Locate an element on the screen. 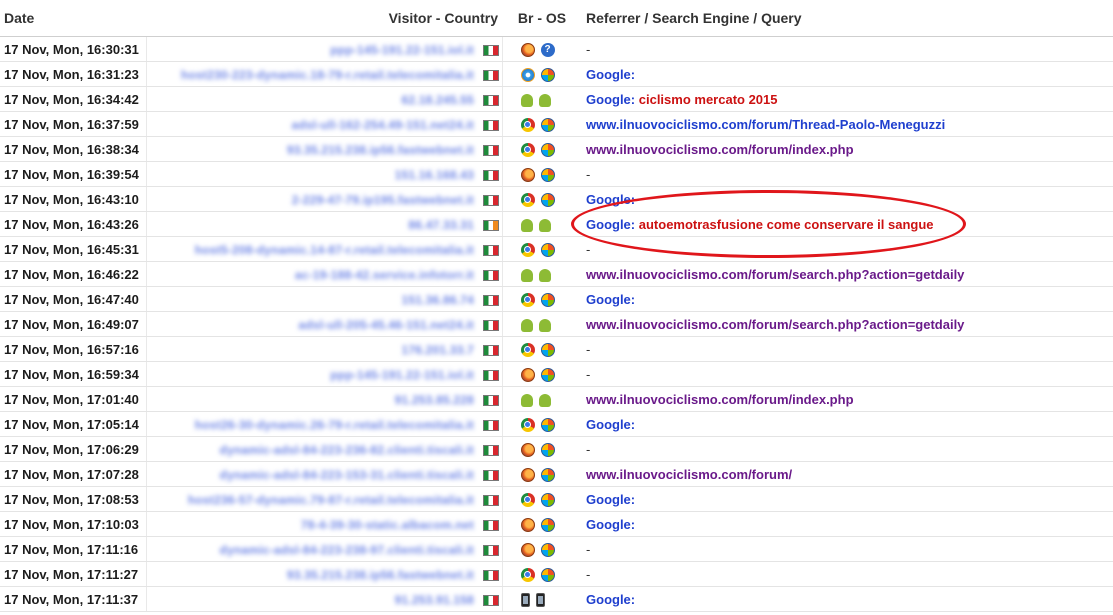 The image size is (1113, 615). column-header-date: Date is located at coordinates (73, 18).